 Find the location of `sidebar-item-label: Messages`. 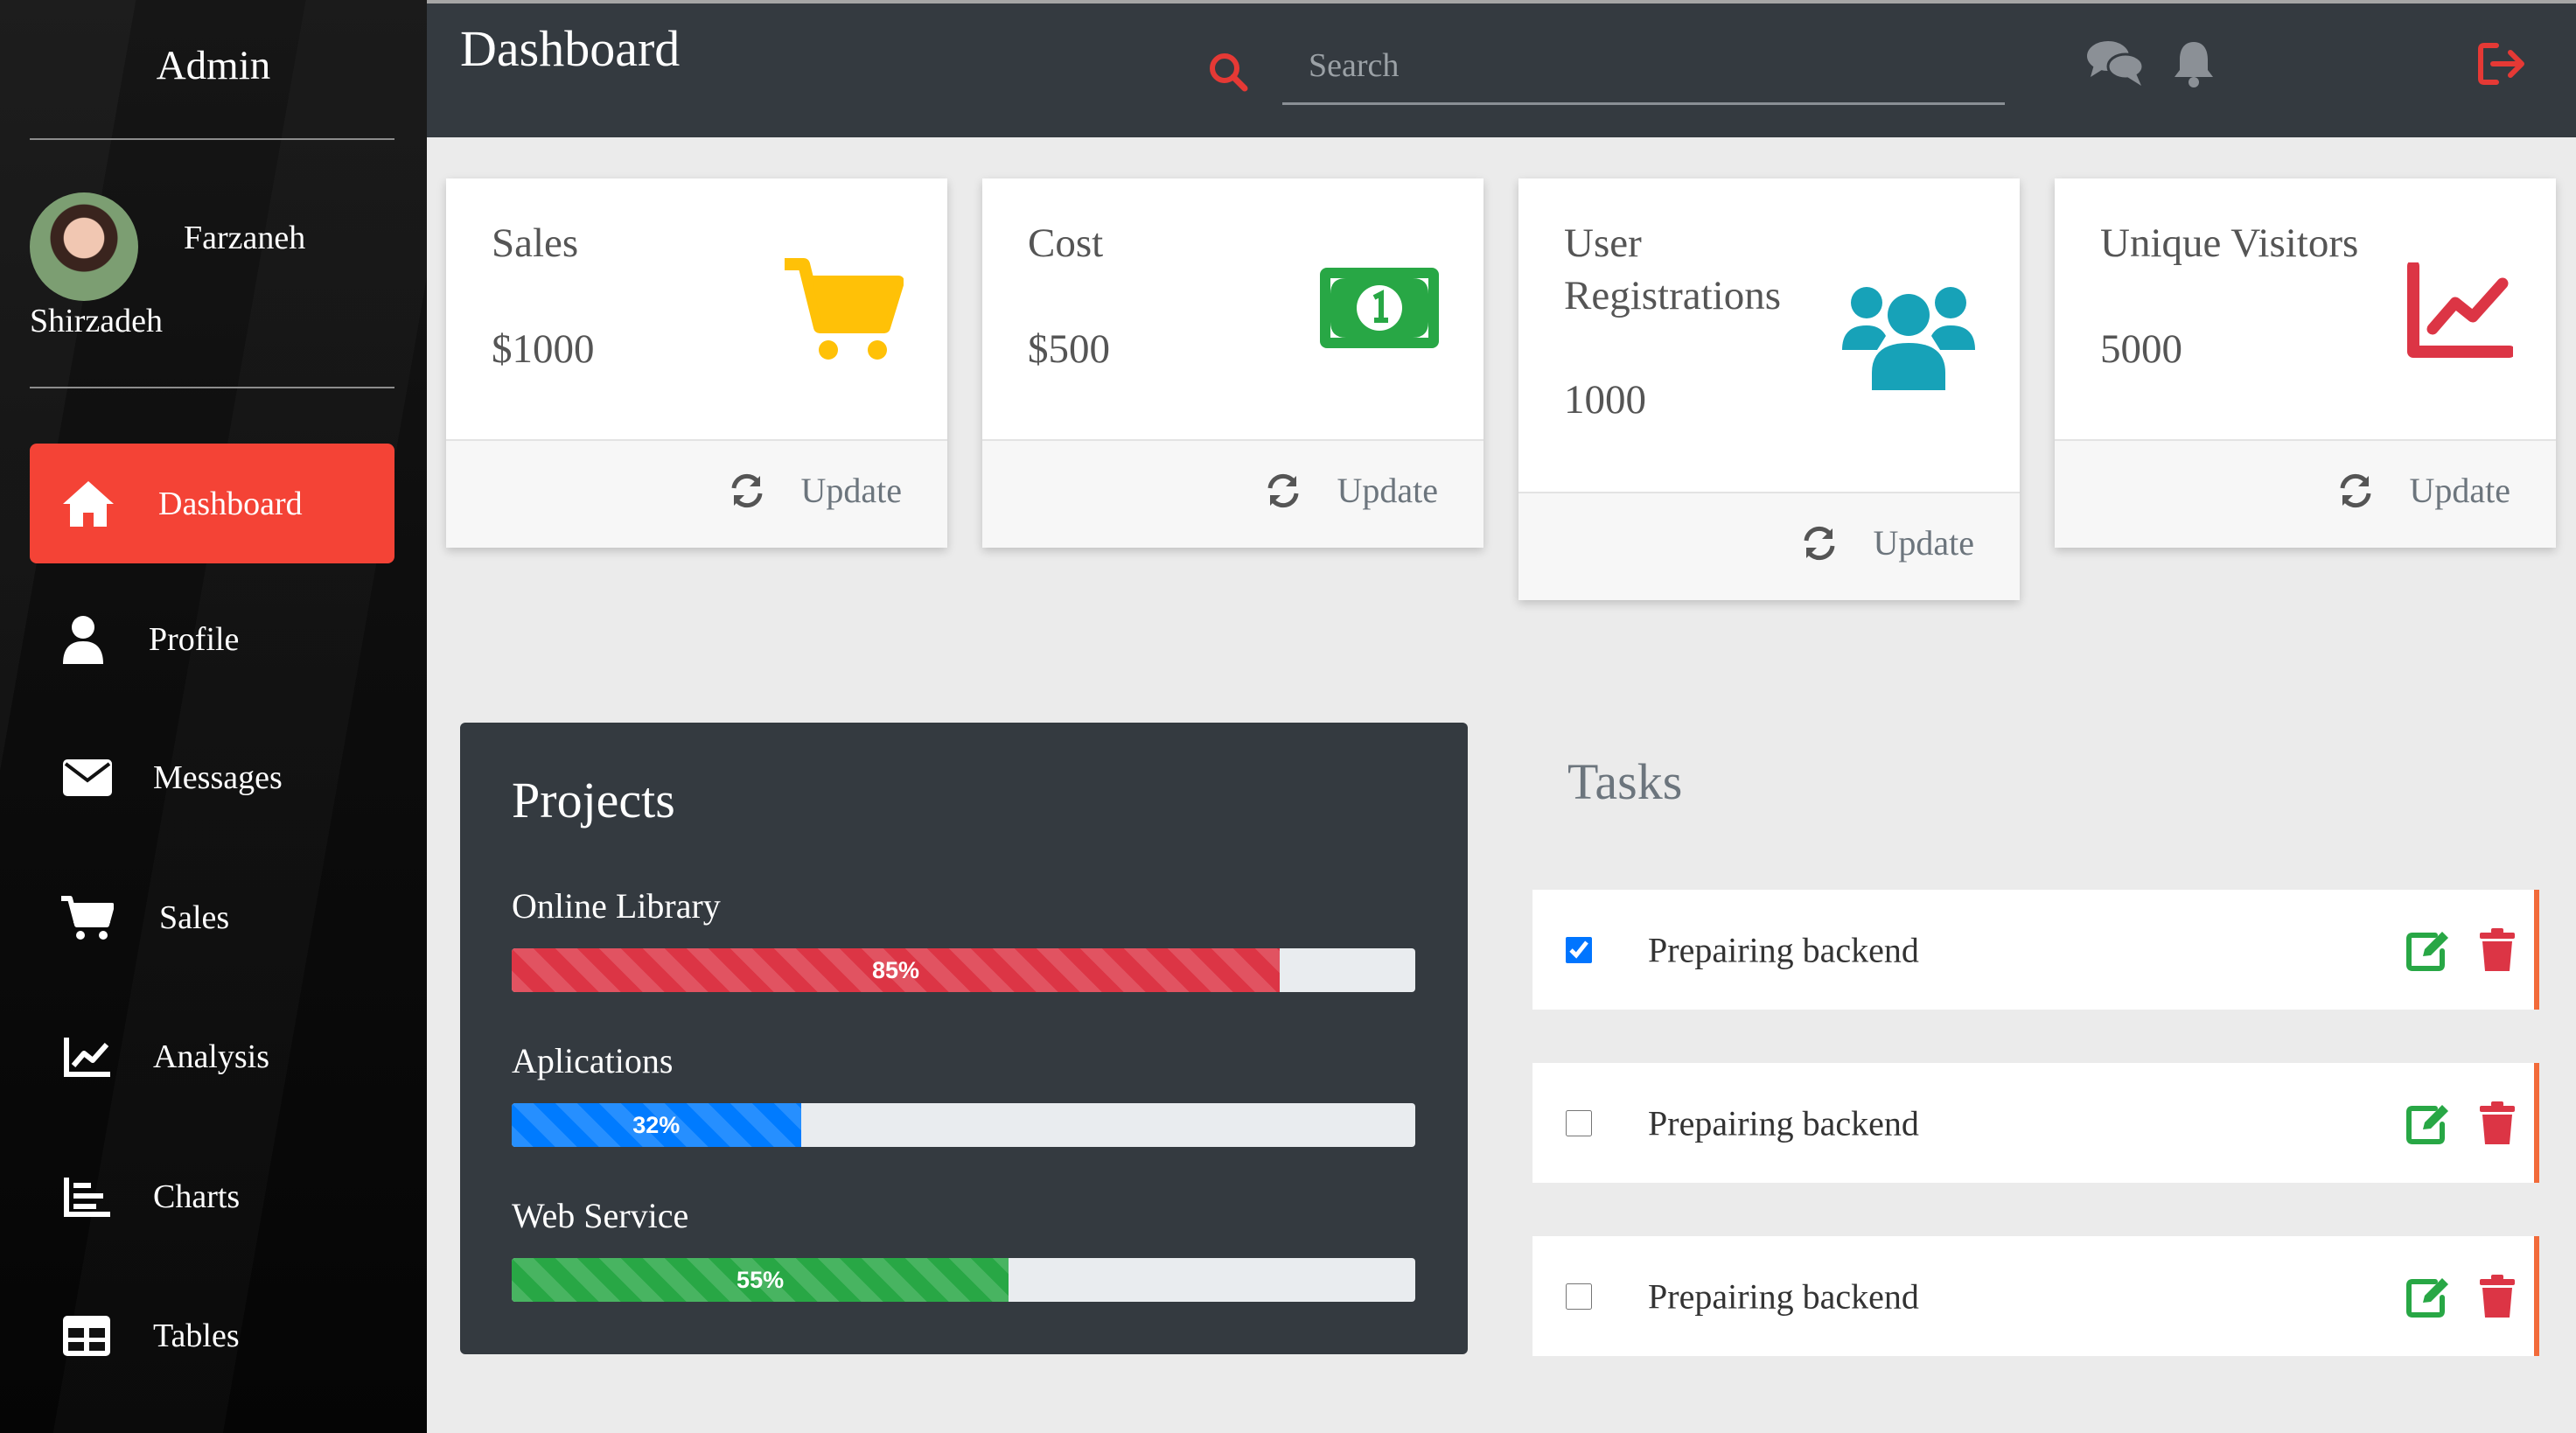

sidebar-item-label: Messages is located at coordinates (218, 777).